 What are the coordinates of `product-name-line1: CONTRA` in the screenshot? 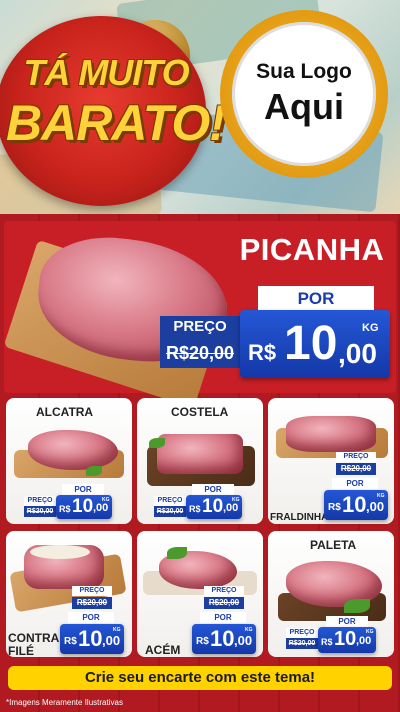 It's located at (34, 638).